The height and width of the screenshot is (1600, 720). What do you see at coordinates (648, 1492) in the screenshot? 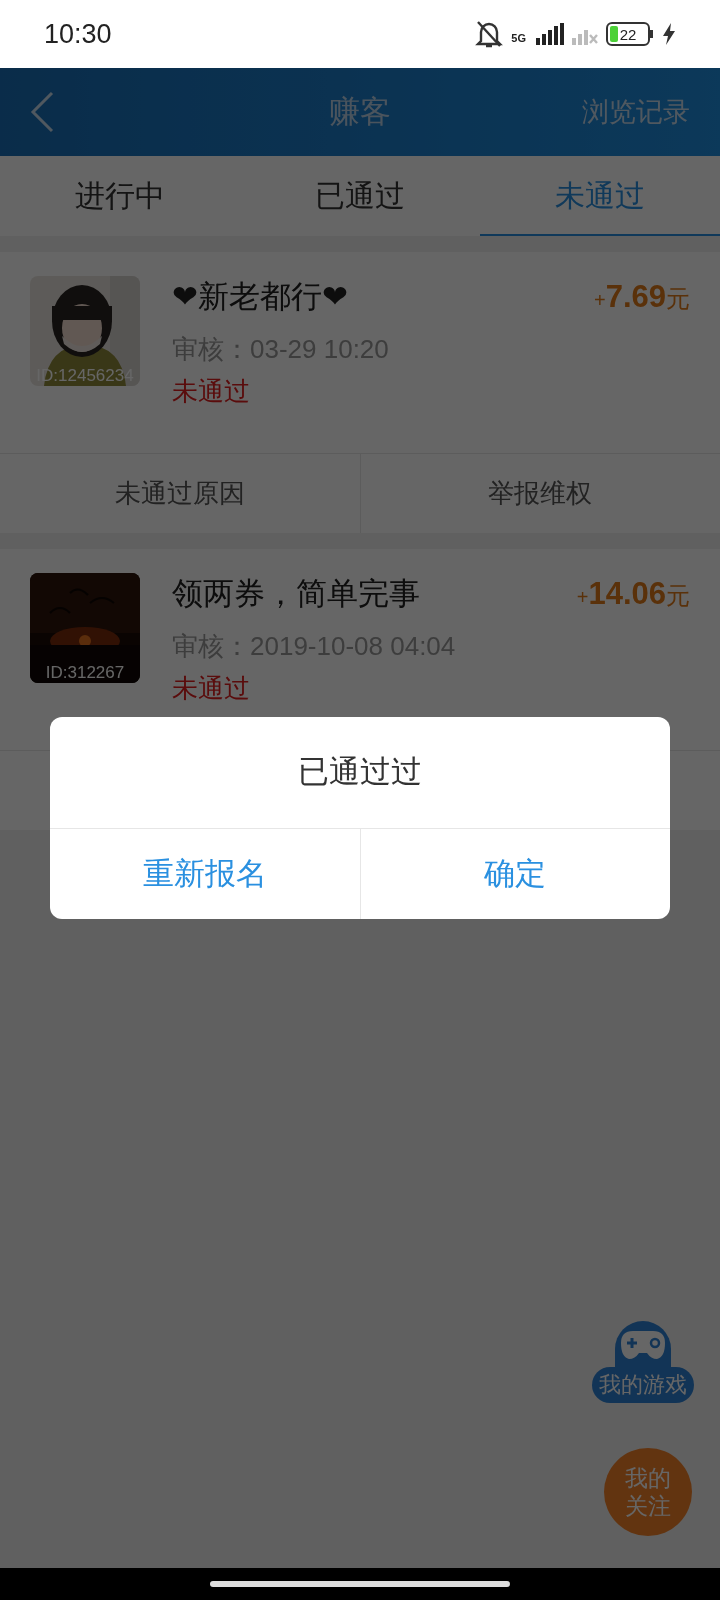
I see `follow-button: 我的关注` at bounding box center [648, 1492].